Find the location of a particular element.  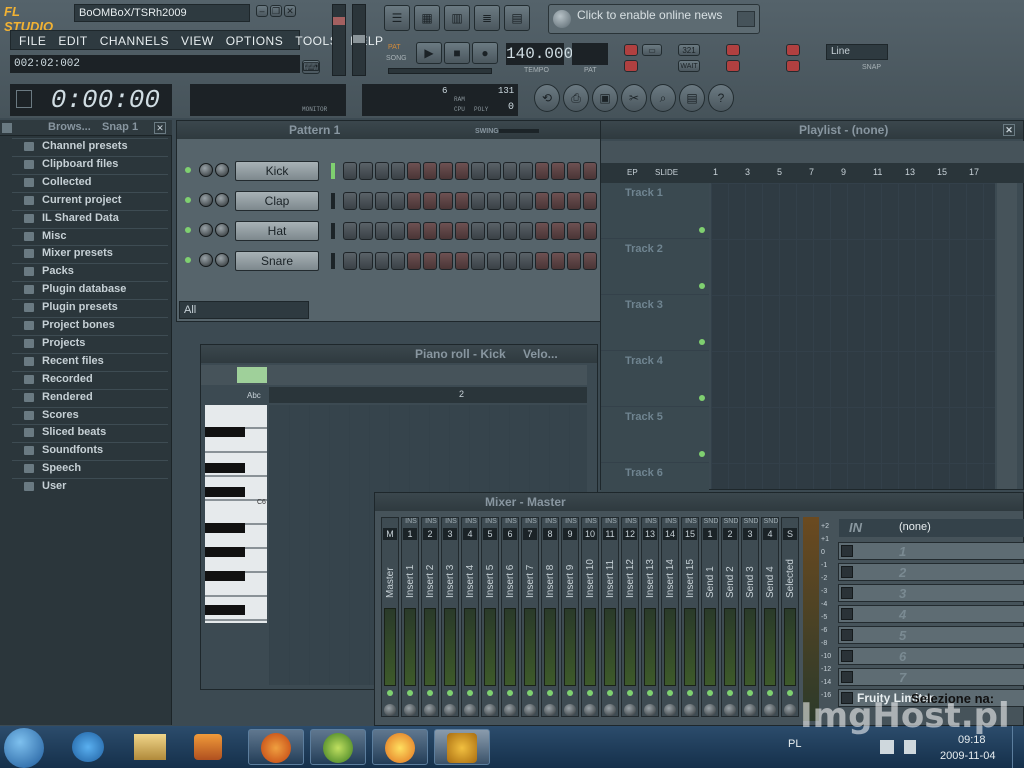

menu-view: VIEW is located at coordinates (197, 41).